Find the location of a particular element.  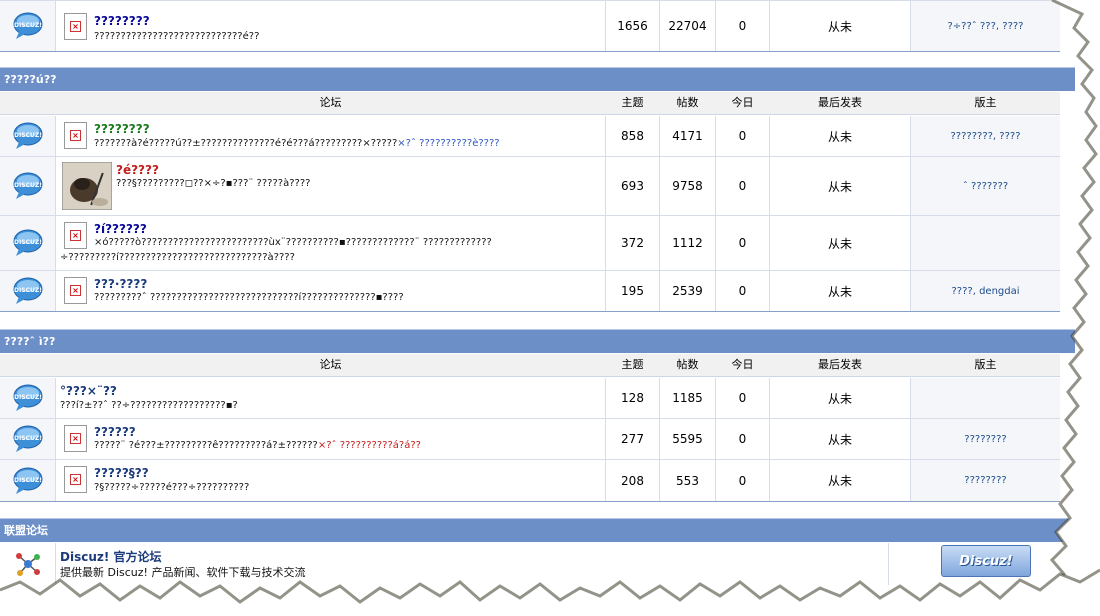

posts-count: 1185 is located at coordinates (688, 398).